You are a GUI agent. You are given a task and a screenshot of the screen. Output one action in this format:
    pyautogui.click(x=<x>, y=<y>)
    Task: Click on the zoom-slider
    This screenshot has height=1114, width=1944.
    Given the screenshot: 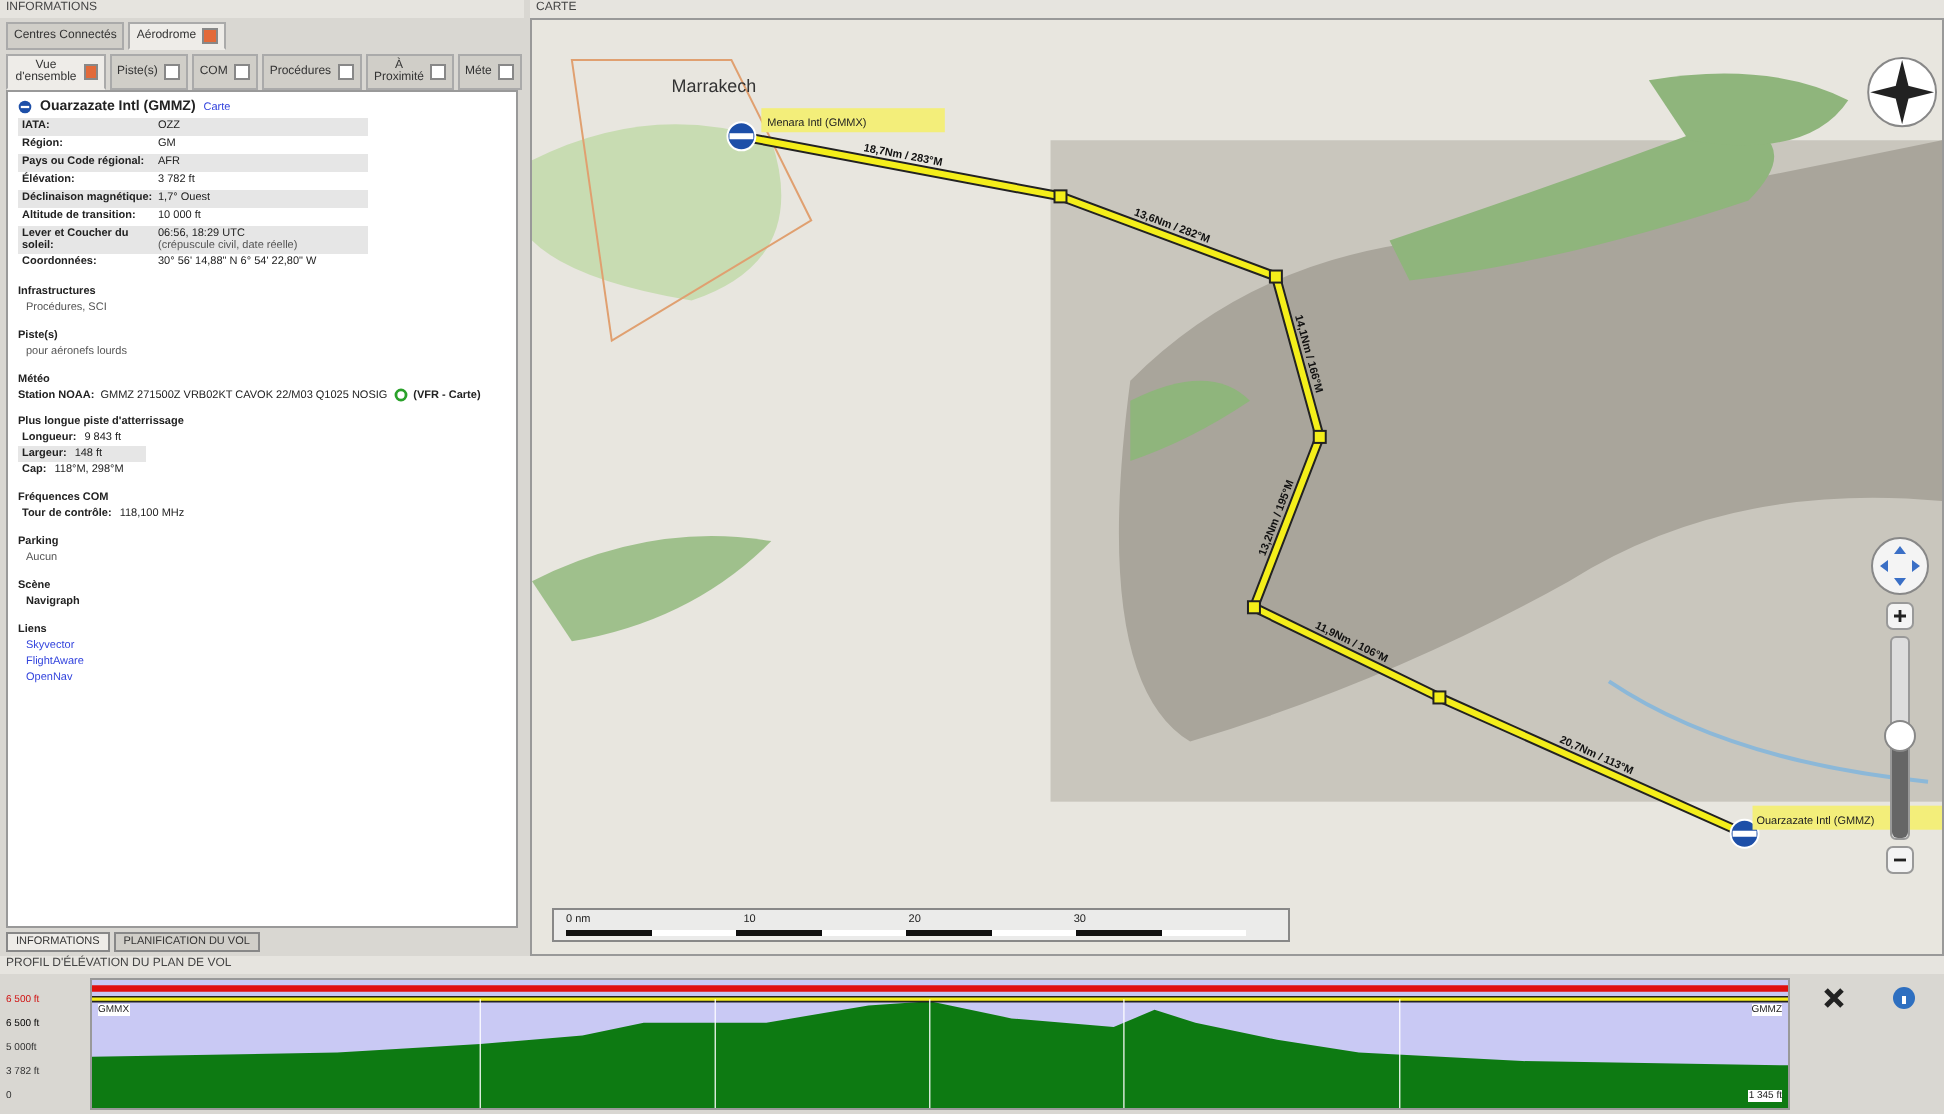 What is the action you would take?
    pyautogui.click(x=1900, y=738)
    